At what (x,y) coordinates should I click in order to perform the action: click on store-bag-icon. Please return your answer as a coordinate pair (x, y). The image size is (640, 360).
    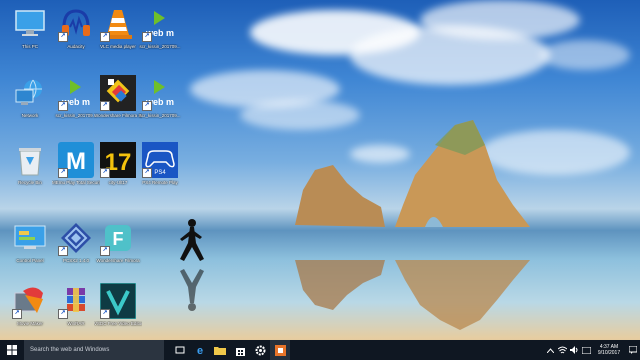
    Looking at the image, I should click on (240, 351).